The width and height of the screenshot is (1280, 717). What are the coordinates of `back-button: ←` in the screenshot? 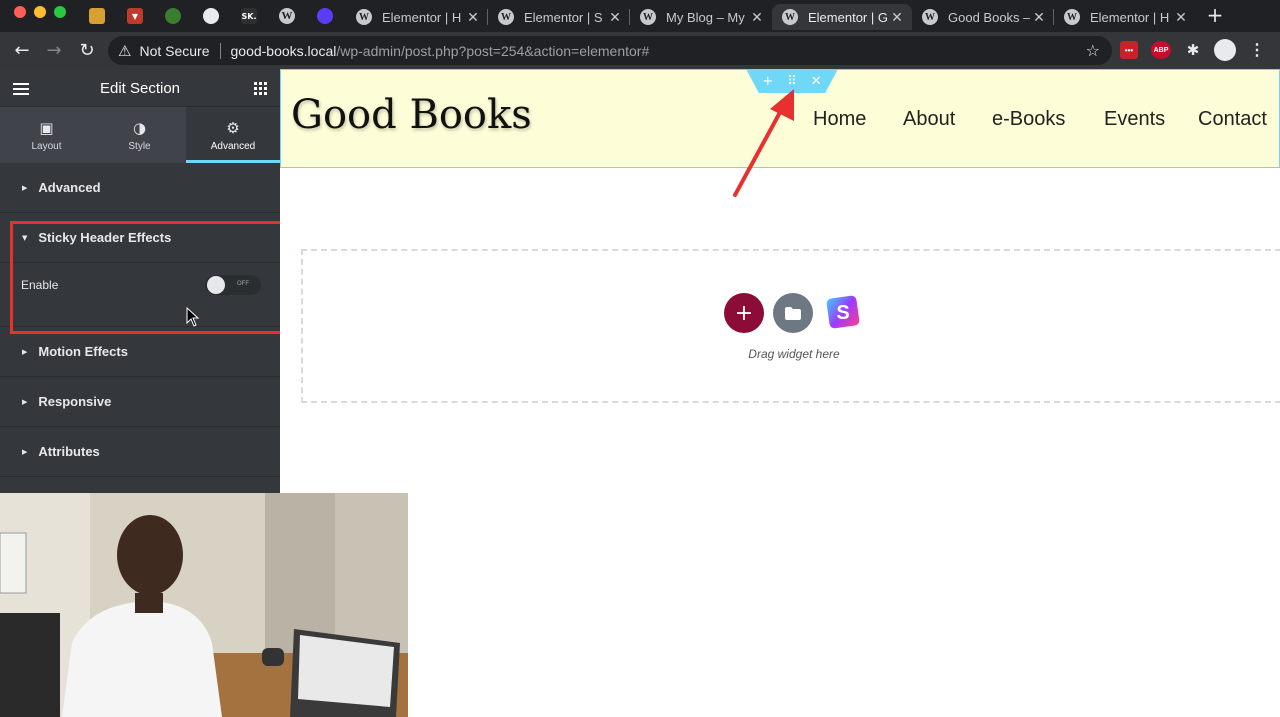 It's located at (22, 50).